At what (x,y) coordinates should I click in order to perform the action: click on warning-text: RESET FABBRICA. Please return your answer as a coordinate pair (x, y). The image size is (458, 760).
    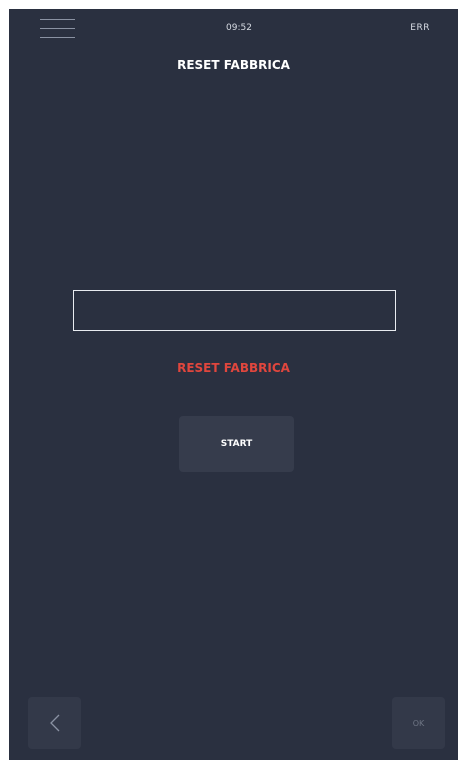
    Looking at the image, I should click on (233, 368).